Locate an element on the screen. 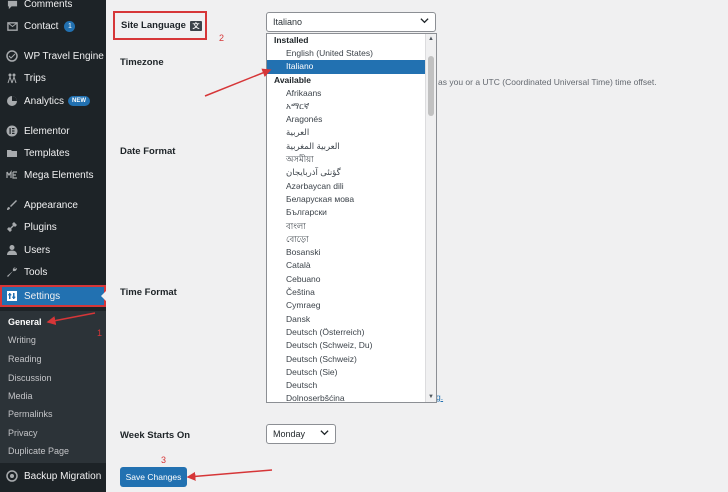 The image size is (728, 492). save-changes-button: Save Changes is located at coordinates (153, 477).